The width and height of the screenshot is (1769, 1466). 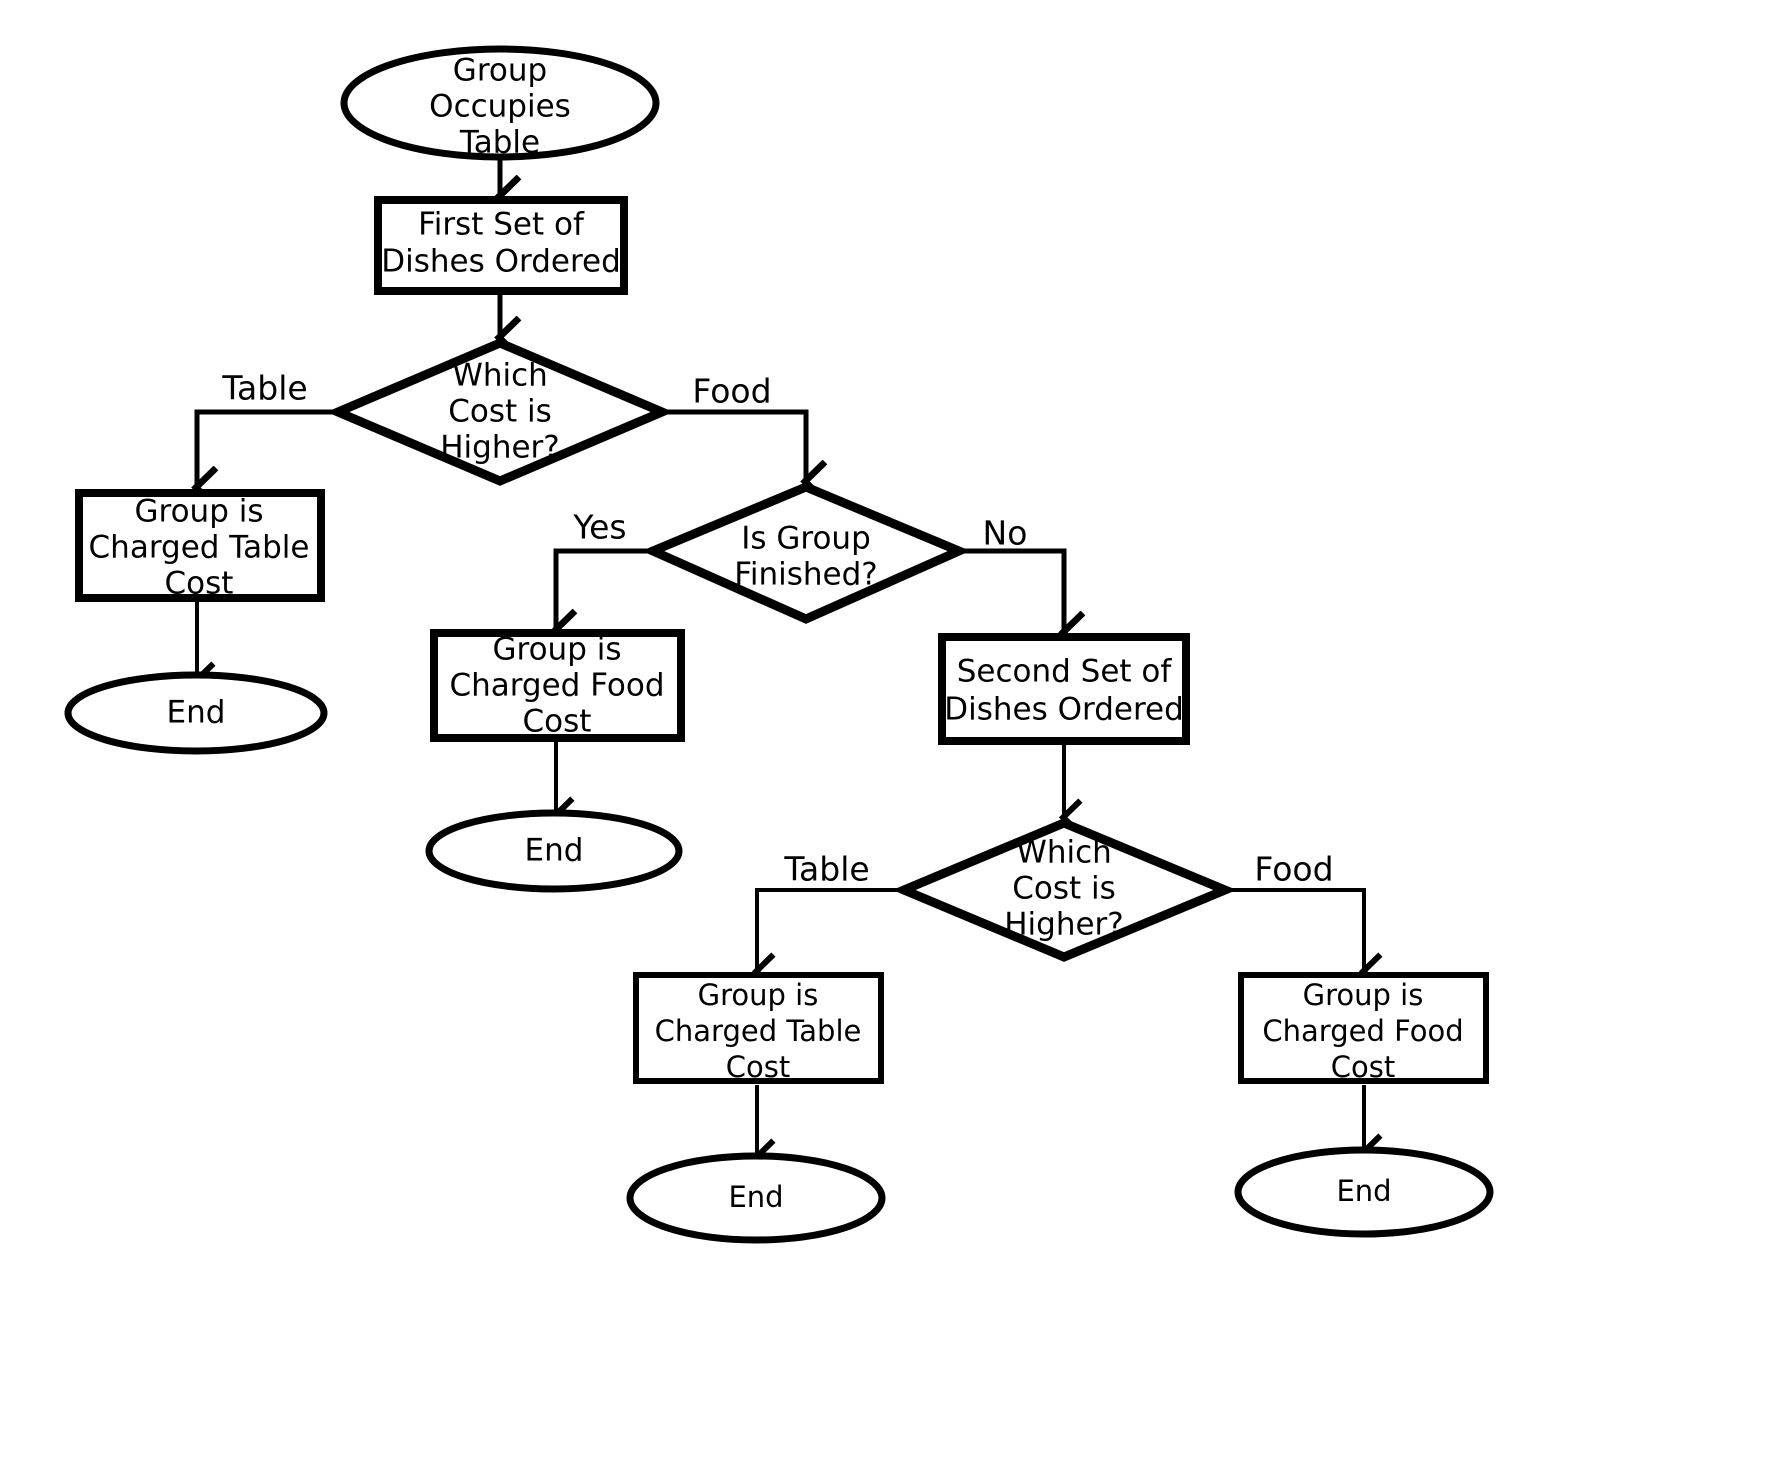 What do you see at coordinates (604, 589) in the screenshot?
I see `connector-decision2-yes-branch` at bounding box center [604, 589].